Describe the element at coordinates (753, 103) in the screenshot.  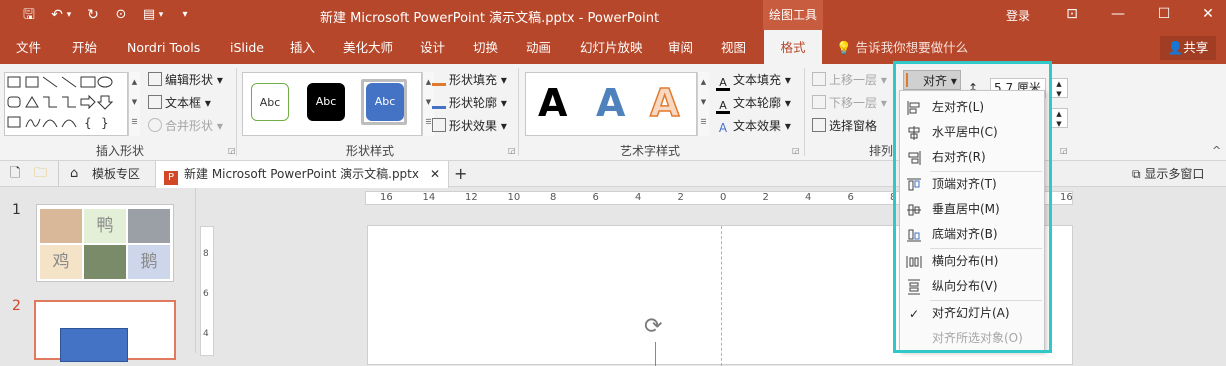
I see `text-outline-button: A 文本轮廓 ▾` at that location.